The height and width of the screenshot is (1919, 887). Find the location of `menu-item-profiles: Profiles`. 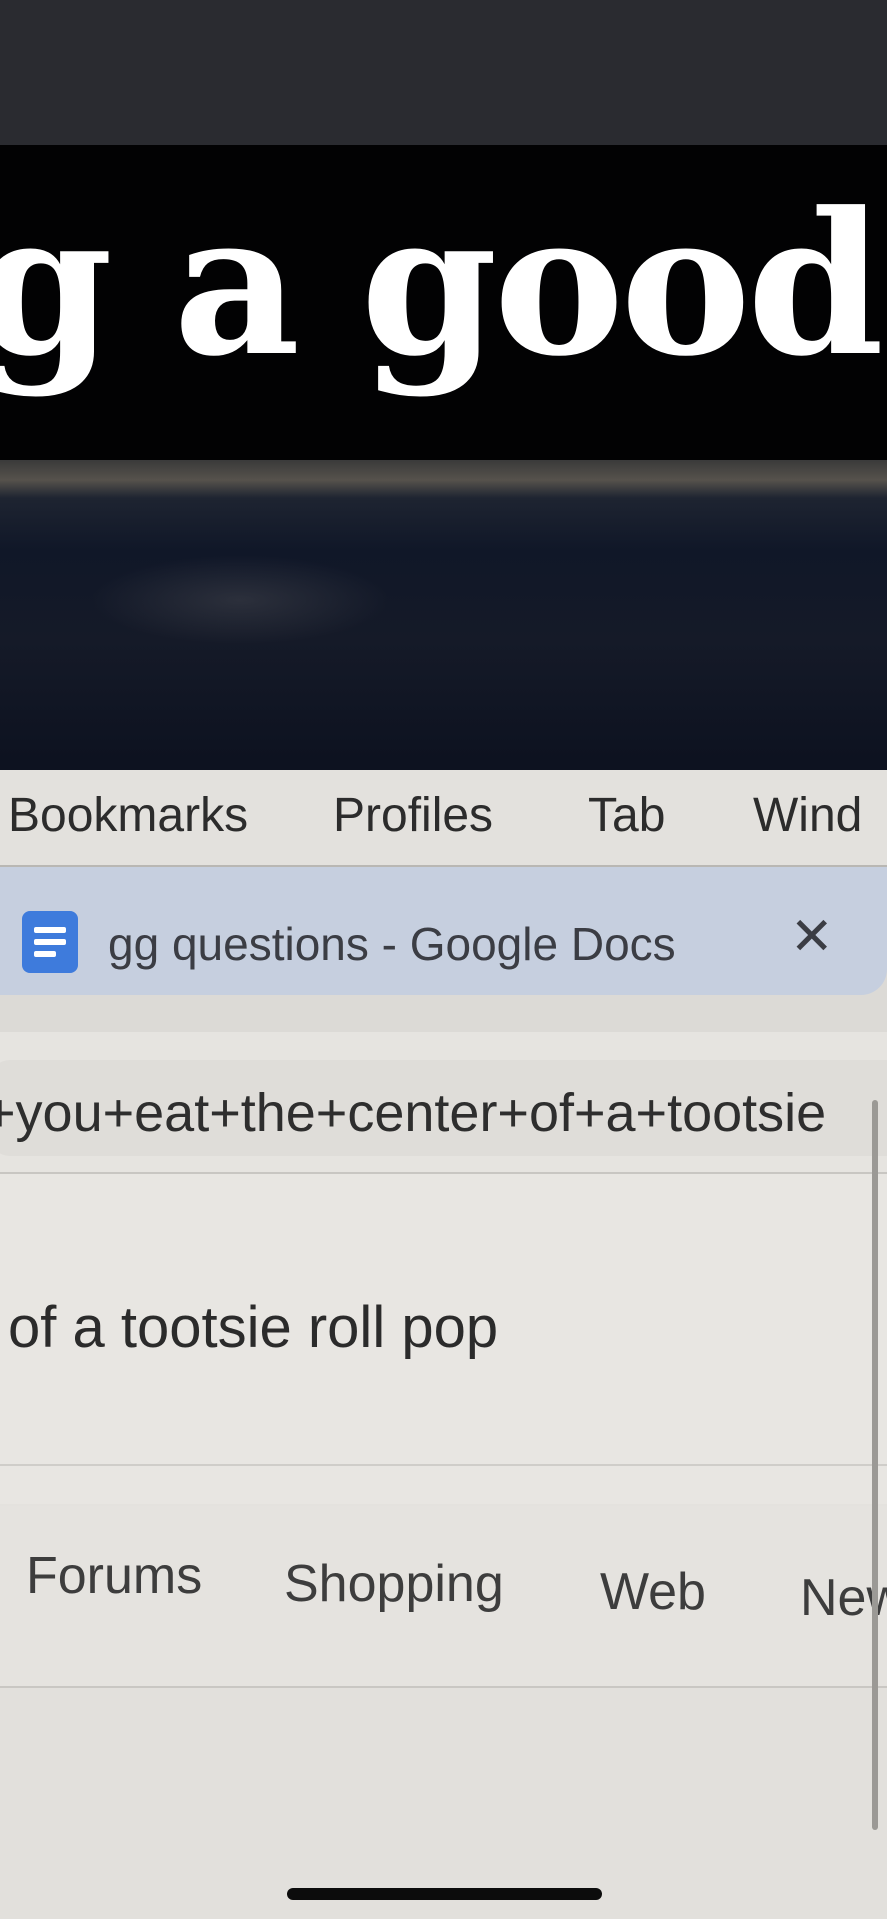

menu-item-profiles: Profiles is located at coordinates (413, 815).